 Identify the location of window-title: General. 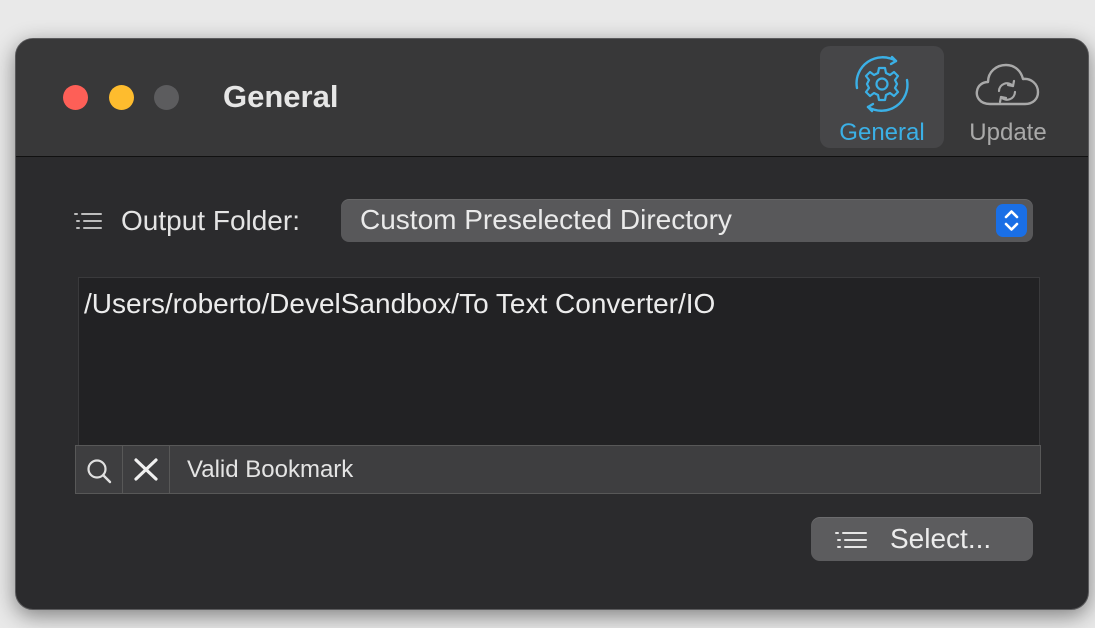
(280, 97).